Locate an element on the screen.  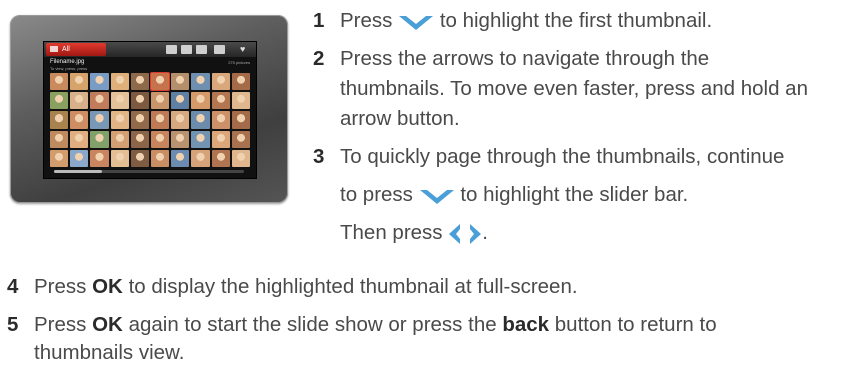
step-3-line-3: Then press . is located at coordinates (414, 233).